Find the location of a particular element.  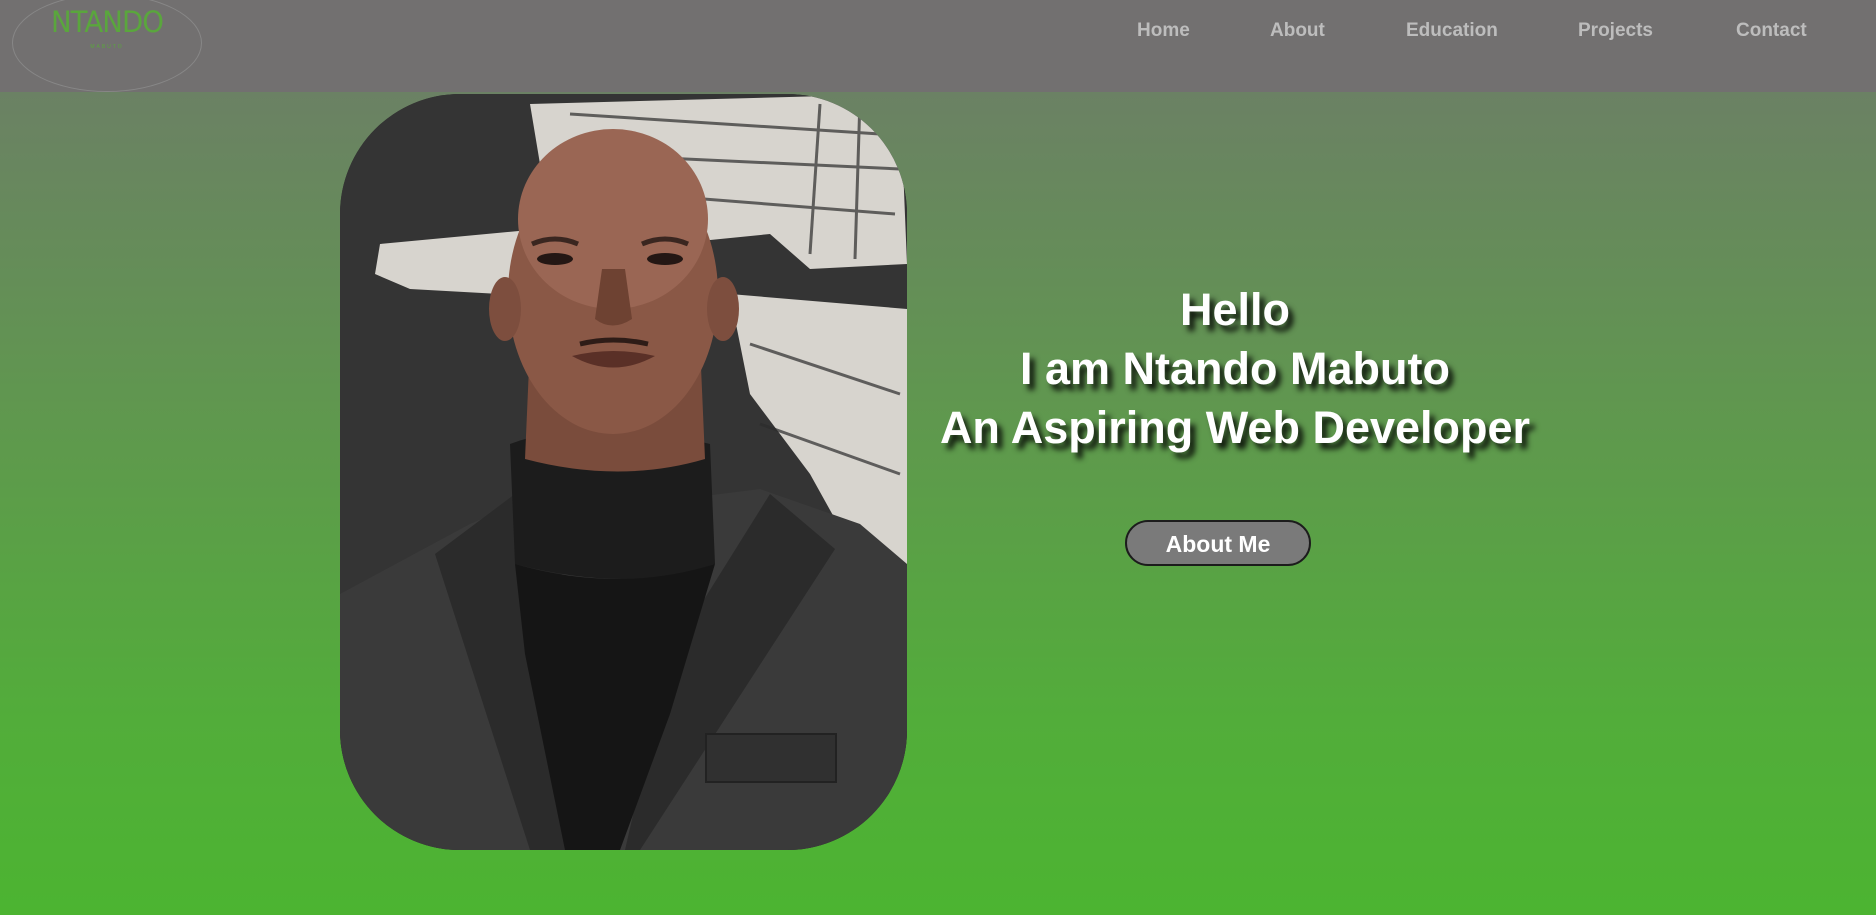

hero-name: I am Ntando Mabuto is located at coordinates (1235, 368).